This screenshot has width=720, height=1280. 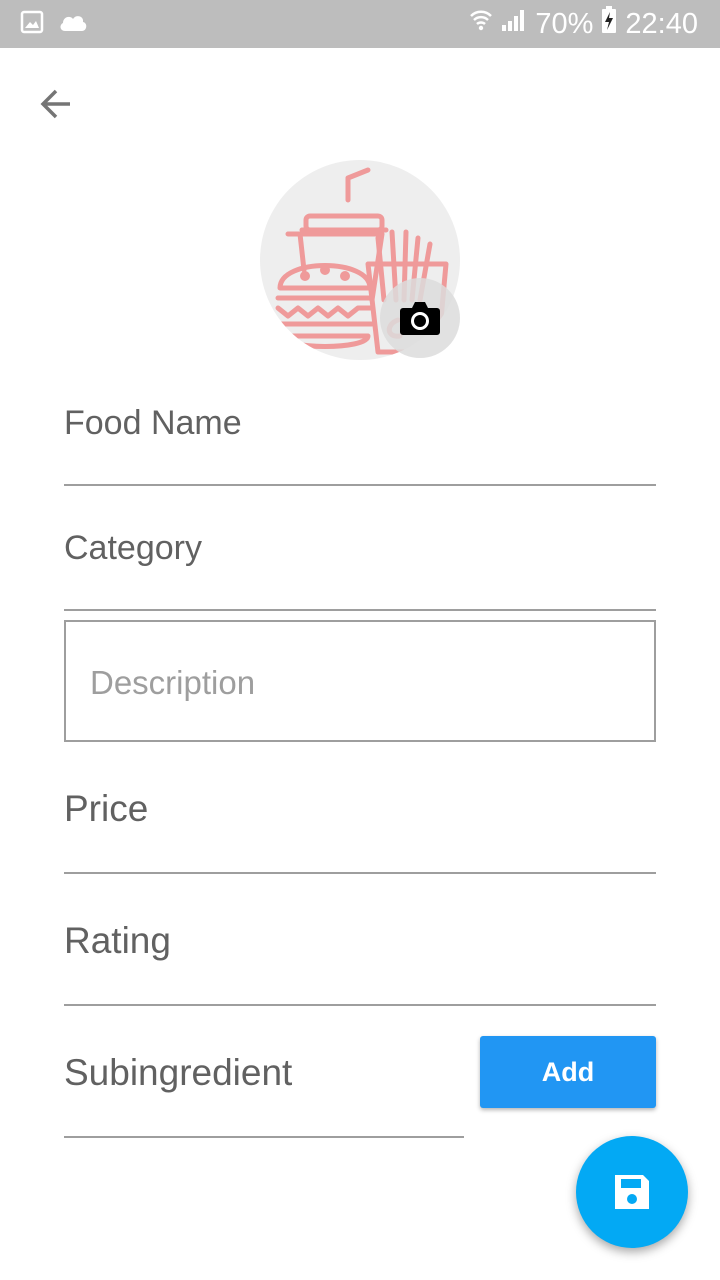 What do you see at coordinates (661, 23) in the screenshot?
I see `clock: 22:40` at bounding box center [661, 23].